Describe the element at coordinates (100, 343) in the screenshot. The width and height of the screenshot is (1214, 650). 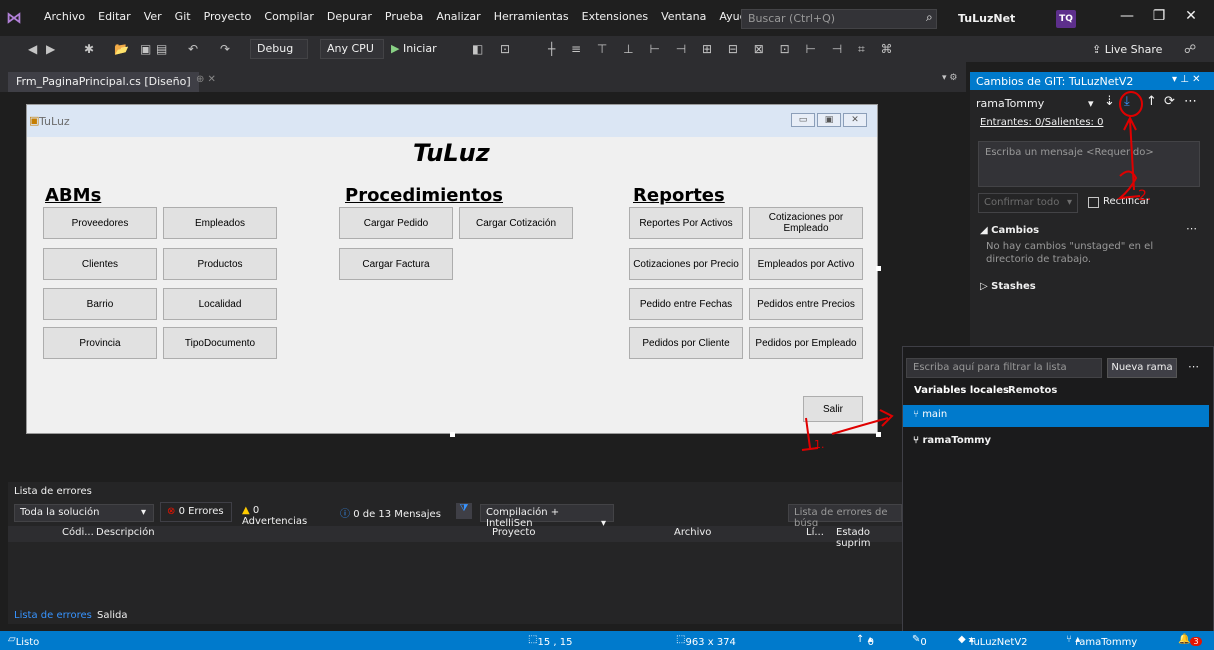
I see `provincia-button: Provincia` at that location.